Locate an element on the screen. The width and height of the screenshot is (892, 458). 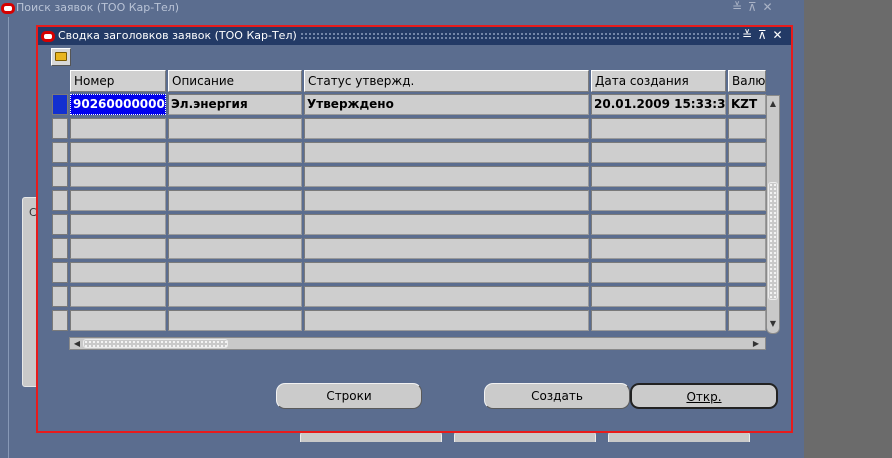
background-divider is located at coordinates (8, 237).